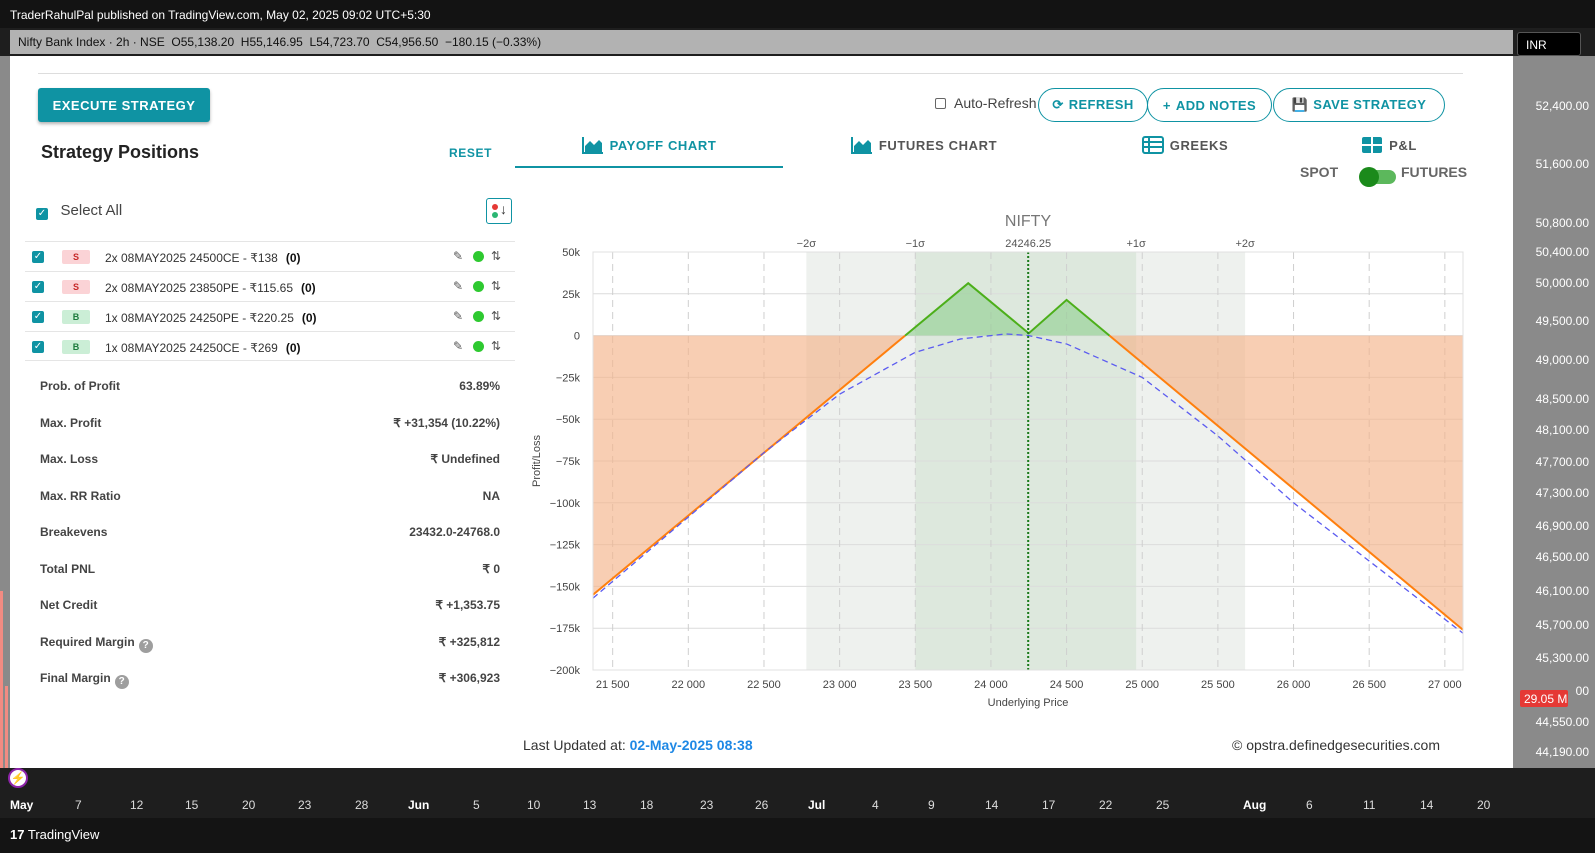 The image size is (1595, 853). What do you see at coordinates (454, 532) in the screenshot?
I see `stat-value: 23432.0-24768.0` at bounding box center [454, 532].